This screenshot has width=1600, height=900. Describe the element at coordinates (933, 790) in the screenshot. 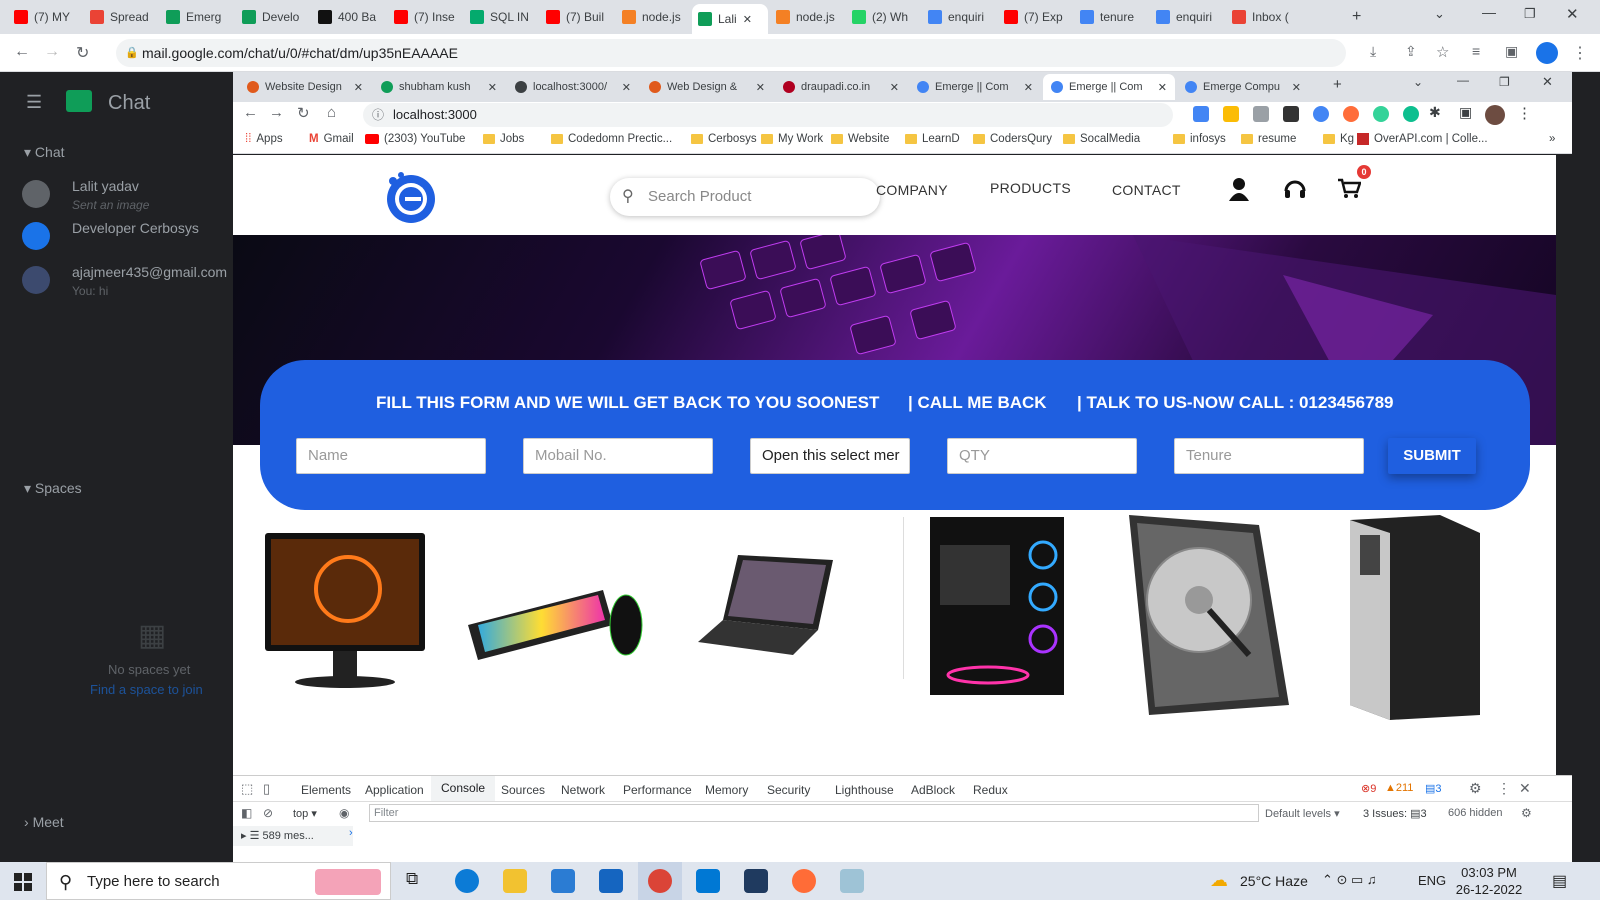

I see `devtools-tab-adblock: AdBlock` at that location.